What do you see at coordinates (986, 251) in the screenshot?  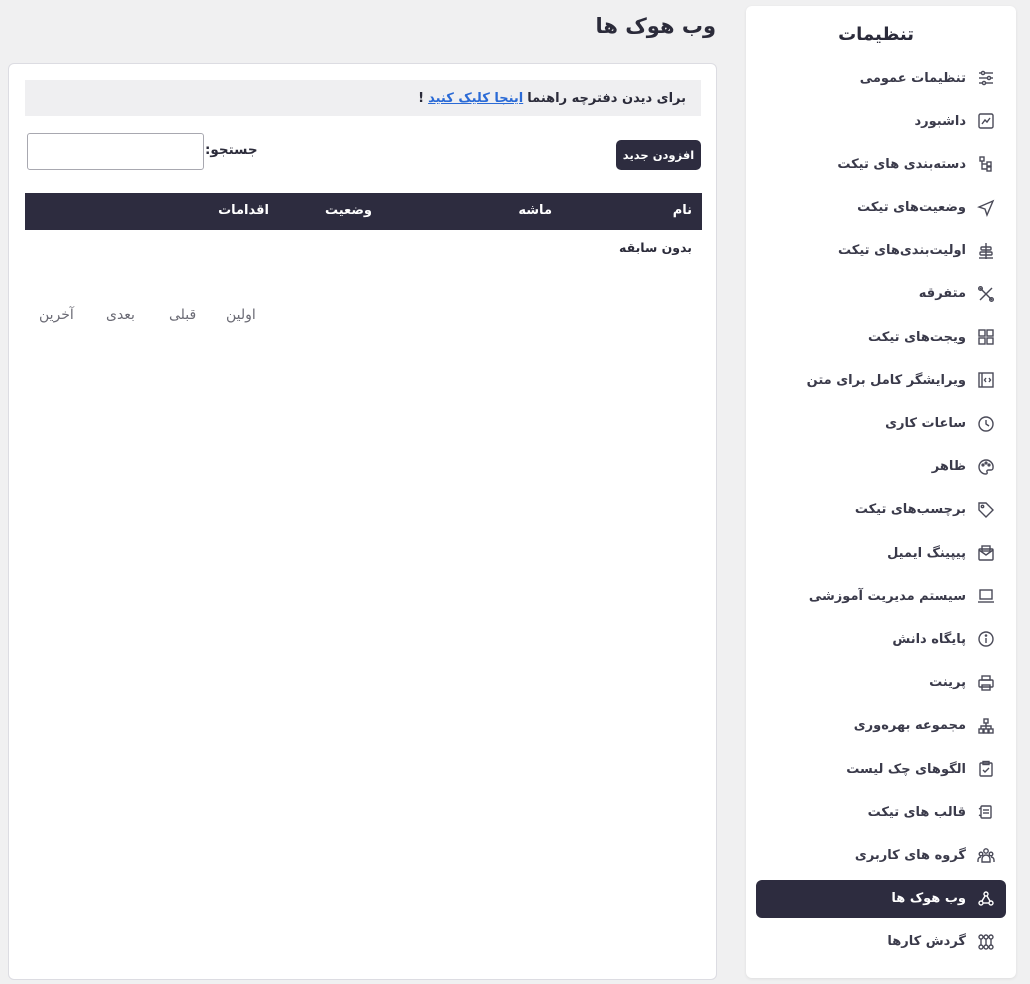 I see `priority-stack-icon` at bounding box center [986, 251].